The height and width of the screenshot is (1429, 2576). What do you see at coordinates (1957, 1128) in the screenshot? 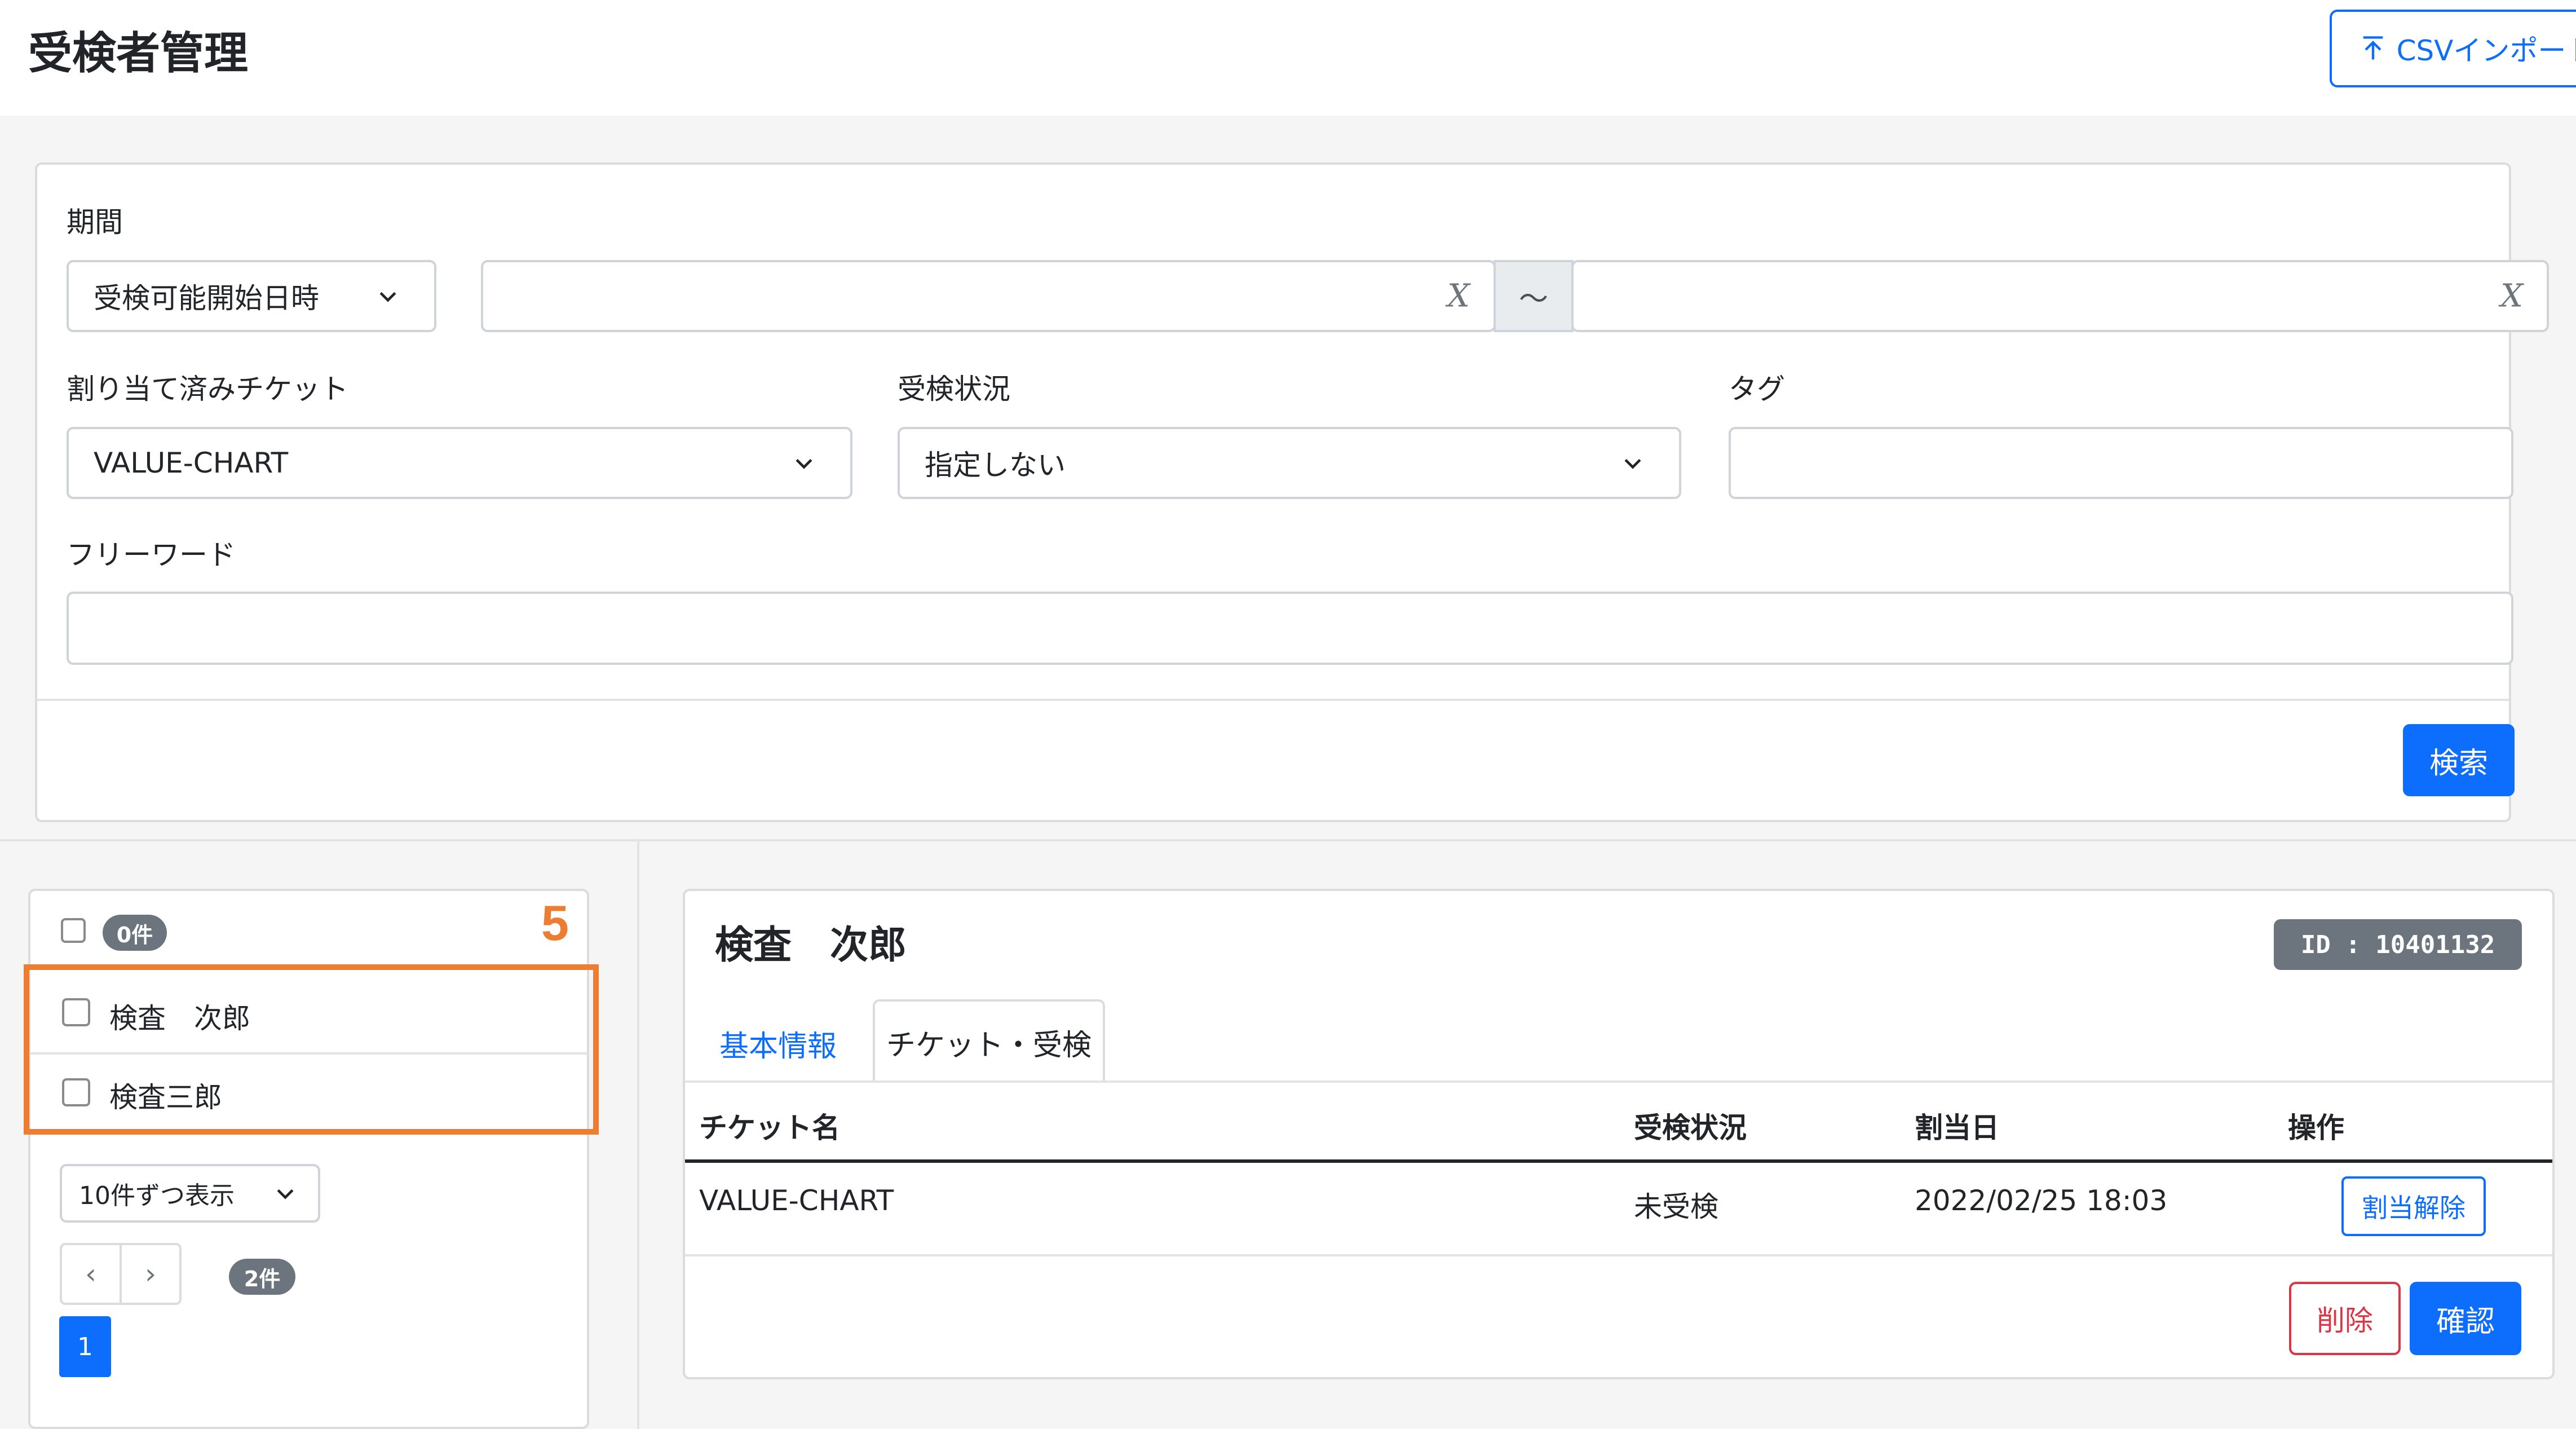
I see `column-header-assigned-date: 割当日` at bounding box center [1957, 1128].